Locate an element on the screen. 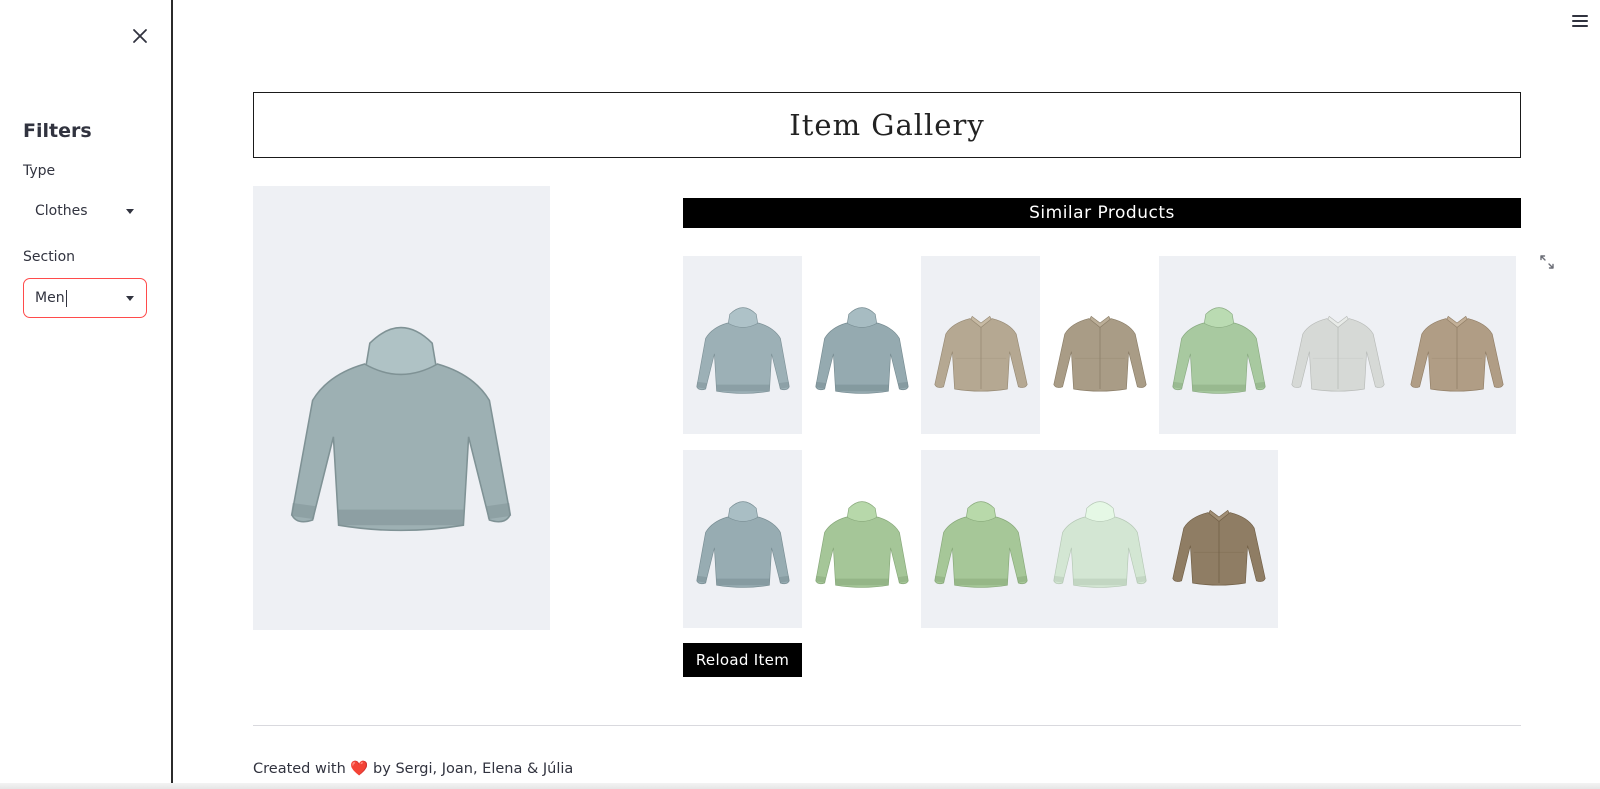 This screenshot has width=1600, height=789. section-select: Men is located at coordinates (85, 298).